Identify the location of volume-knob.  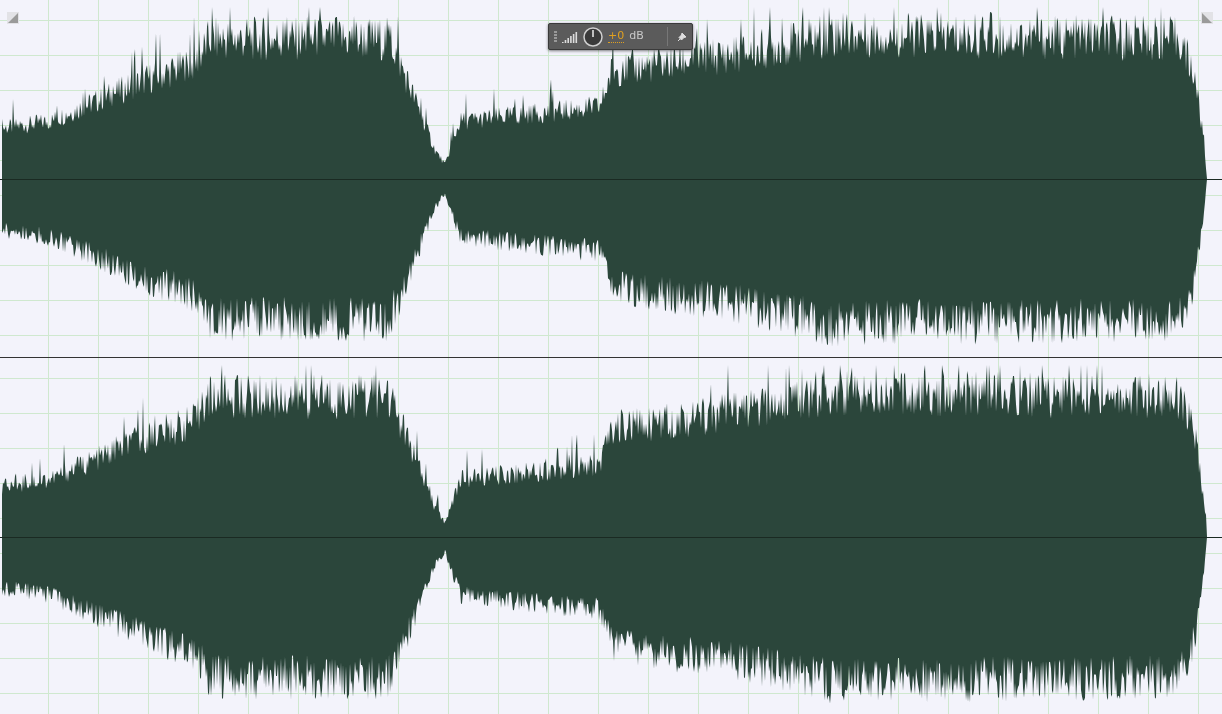
(593, 36).